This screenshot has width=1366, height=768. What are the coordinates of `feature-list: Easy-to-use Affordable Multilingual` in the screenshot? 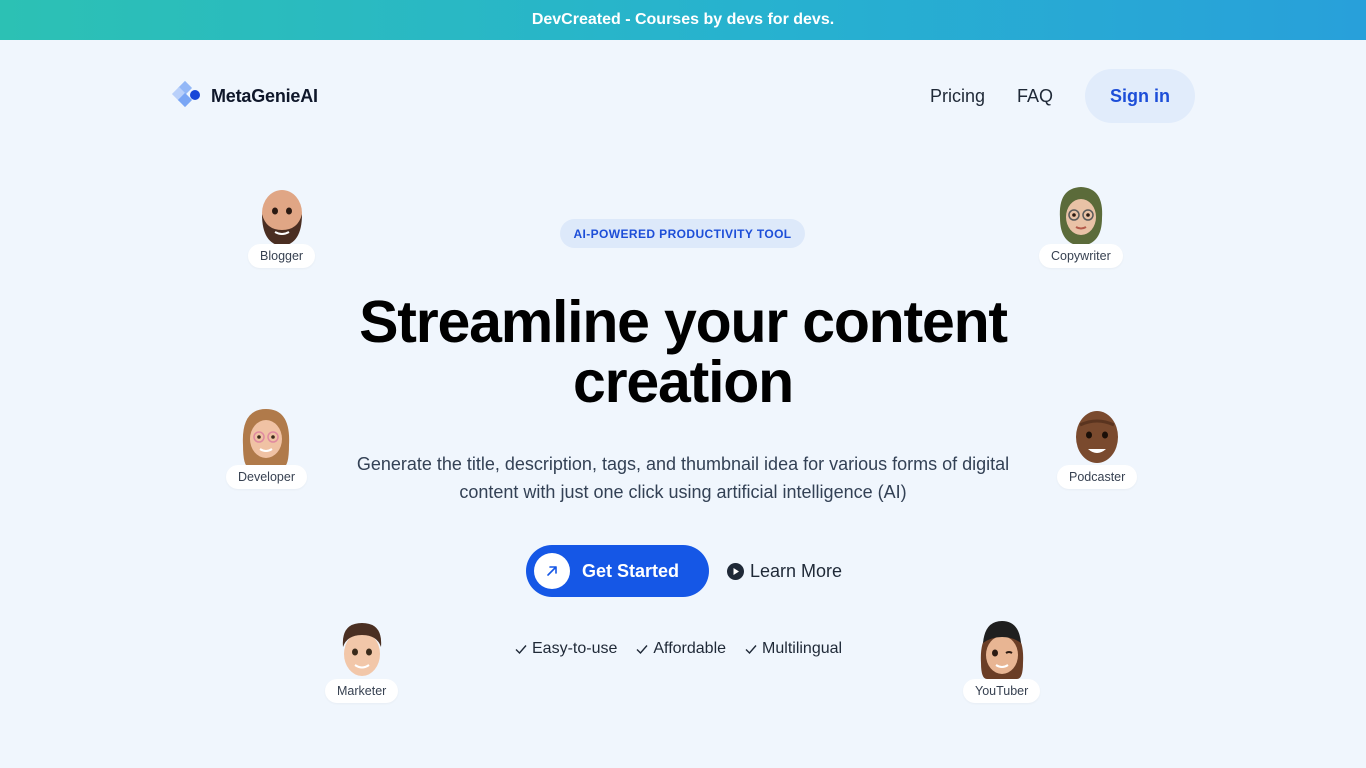 It's located at (678, 649).